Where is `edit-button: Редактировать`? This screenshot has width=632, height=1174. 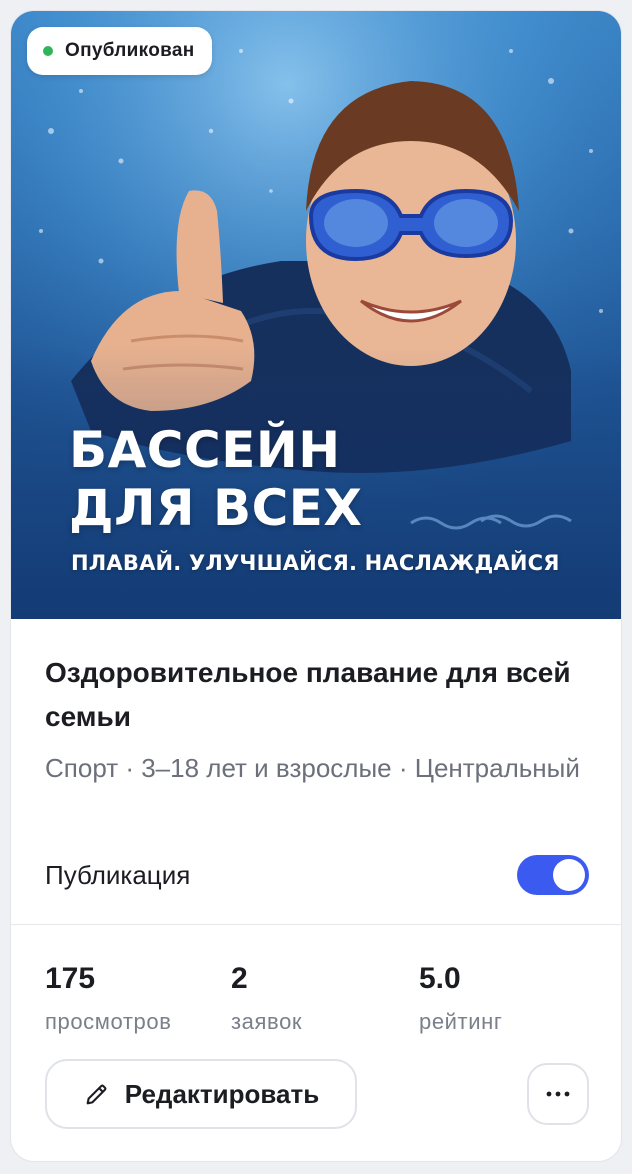
edit-button: Редактировать is located at coordinates (201, 1094).